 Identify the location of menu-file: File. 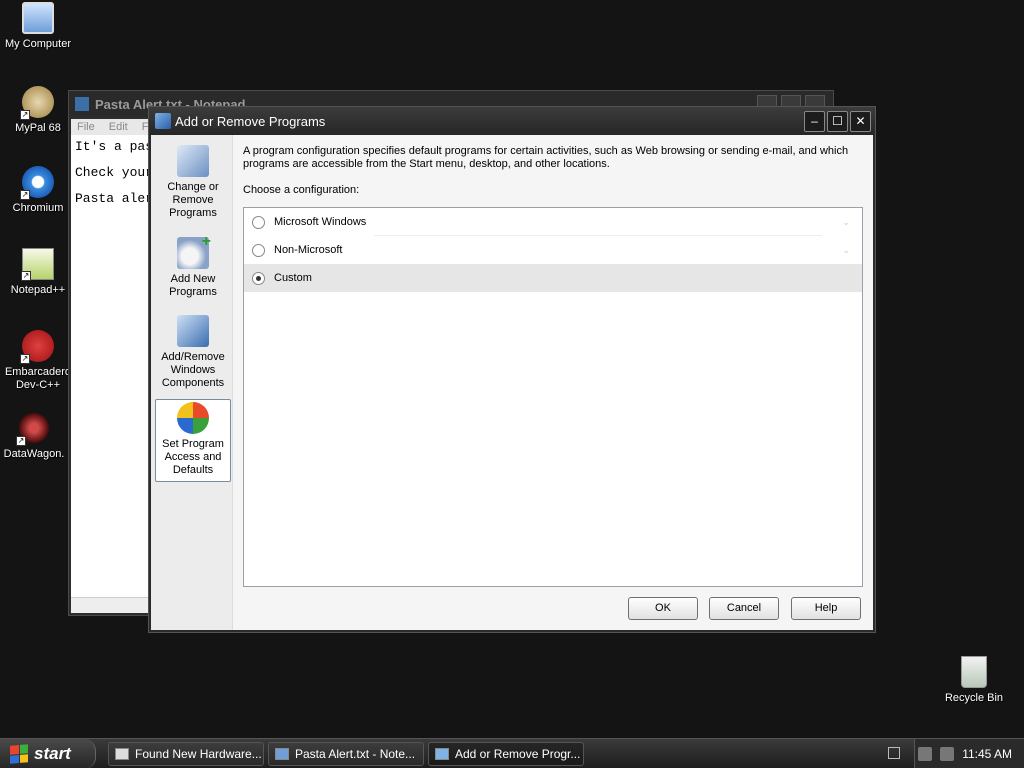
(86, 127).